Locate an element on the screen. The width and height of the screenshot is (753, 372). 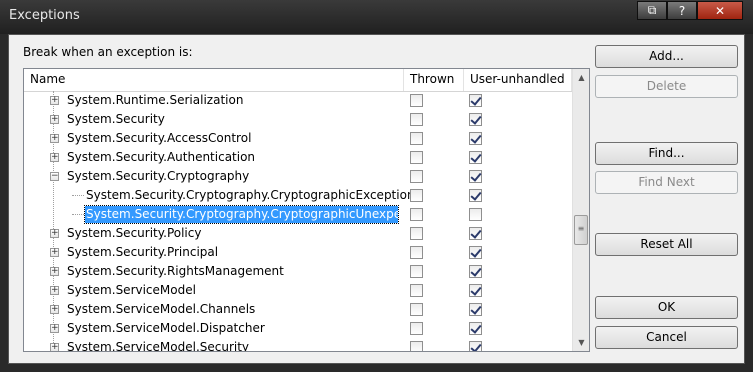
help-icon: ? is located at coordinates (682, 10).